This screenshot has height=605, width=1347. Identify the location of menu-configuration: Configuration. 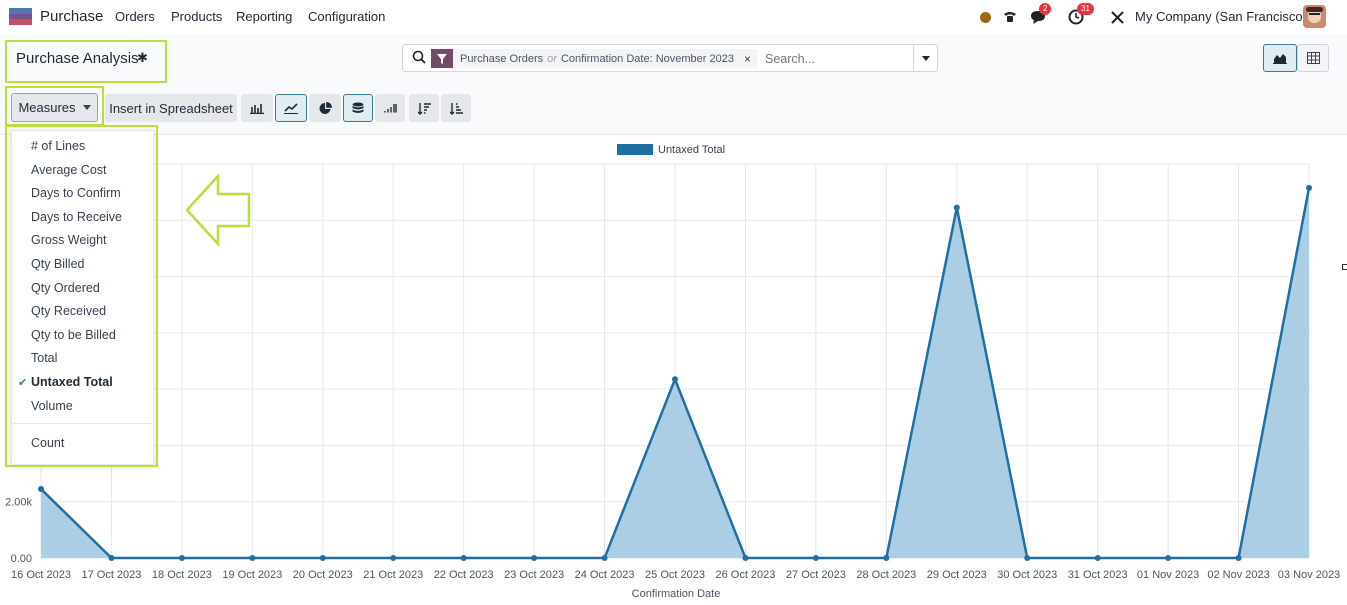
(346, 16).